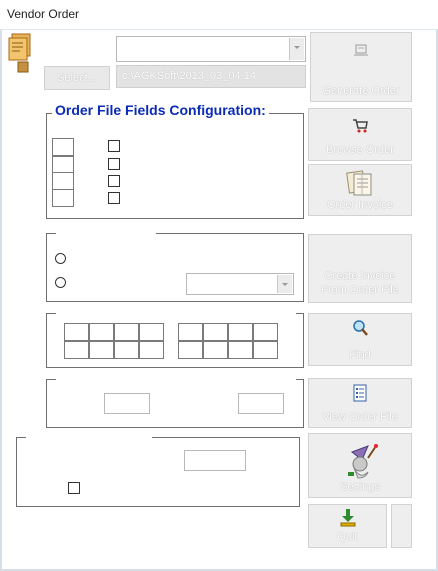 Image resolution: width=438 pixels, height=571 pixels. Describe the element at coordinates (359, 183) in the screenshot. I see `documents-icon` at that location.